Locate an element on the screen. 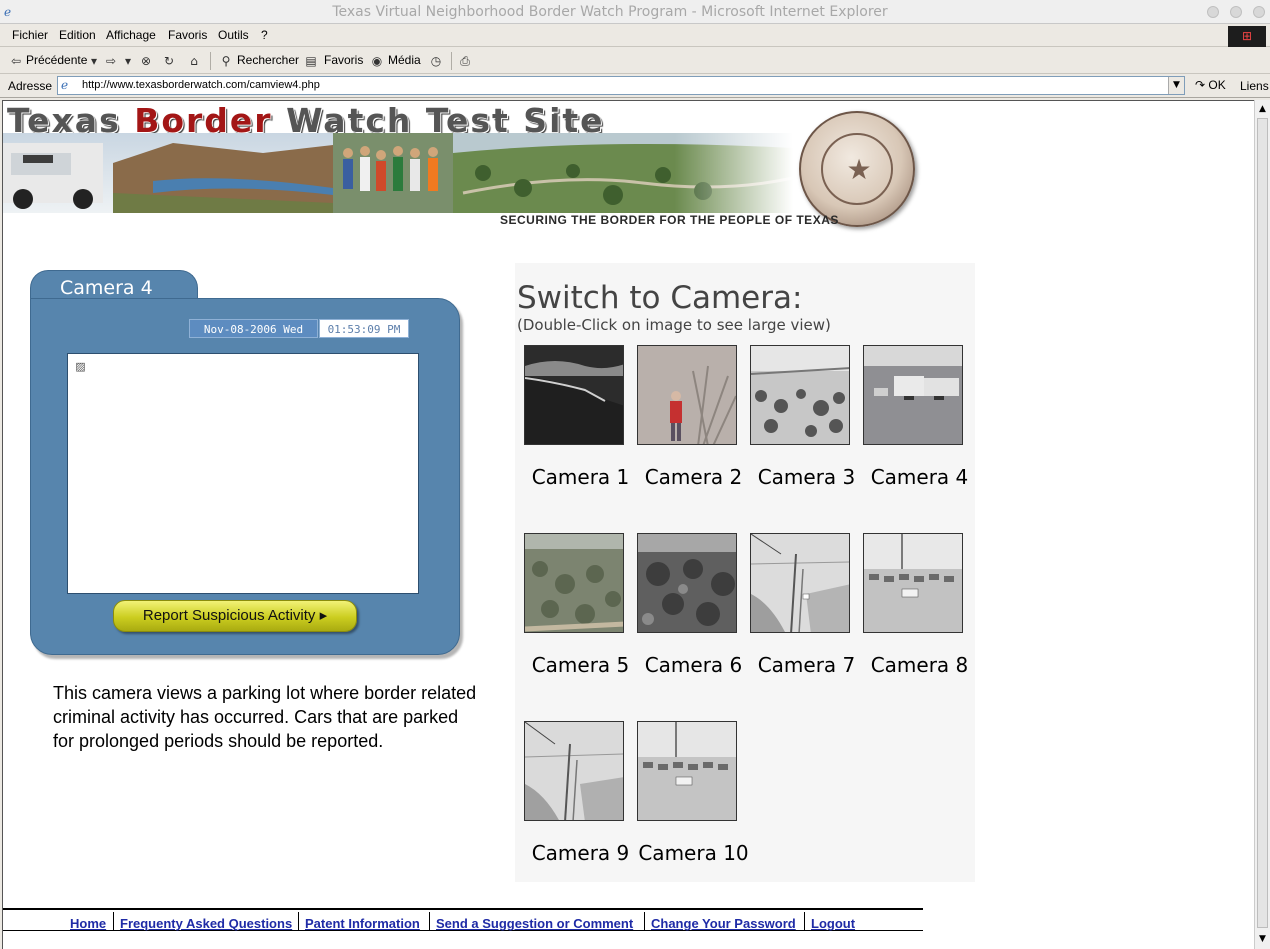  camera-label: Camera 8 is located at coordinates (919, 665).